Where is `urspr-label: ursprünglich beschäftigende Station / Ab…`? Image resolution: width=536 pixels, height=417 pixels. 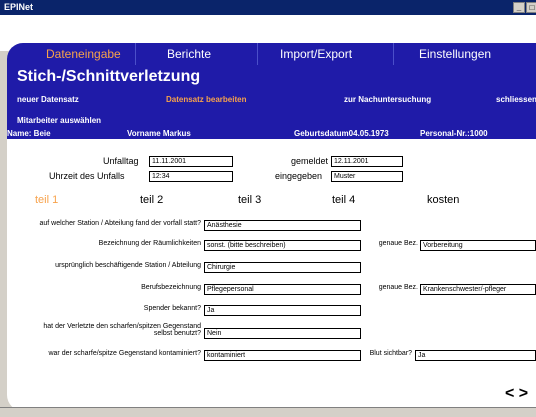
urspr-label: ursprünglich beschäftigende Station / Ab… is located at coordinates (128, 265).